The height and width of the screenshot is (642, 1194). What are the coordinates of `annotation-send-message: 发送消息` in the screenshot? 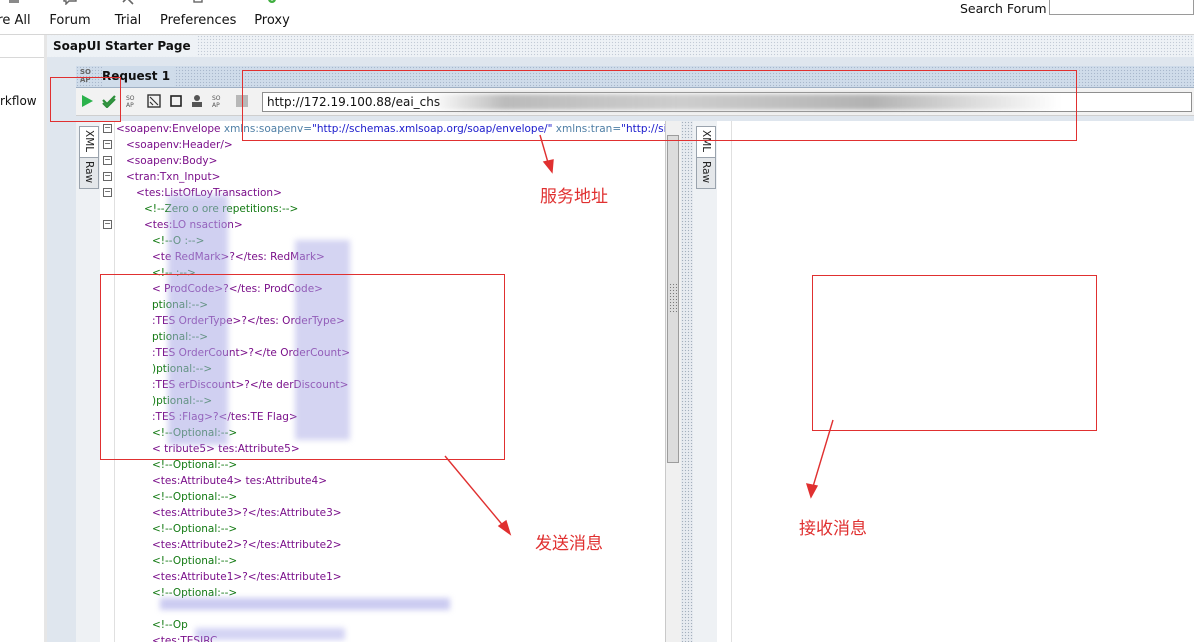 It's located at (569, 544).